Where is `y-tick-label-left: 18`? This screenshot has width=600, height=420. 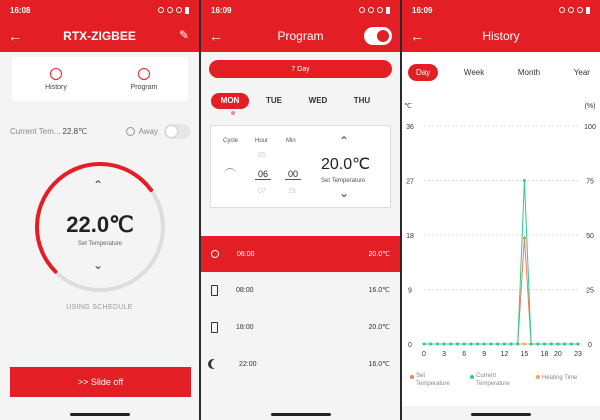 y-tick-label-left: 18 is located at coordinates (410, 236).